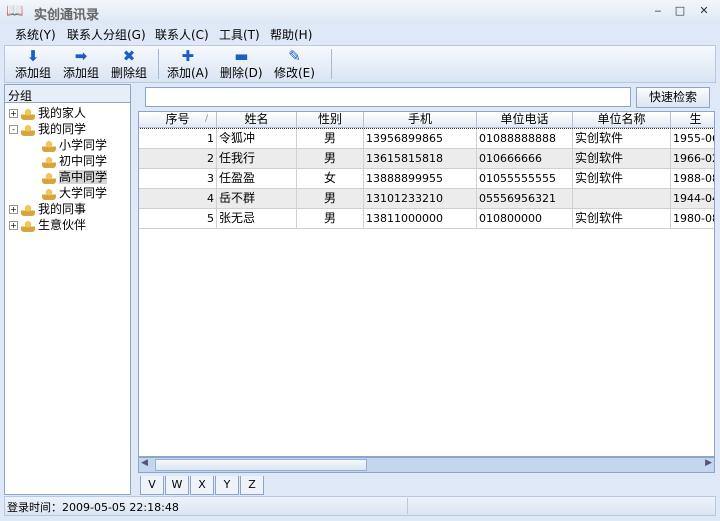 The height and width of the screenshot is (521, 720). What do you see at coordinates (692, 120) in the screenshot?
I see `column-header: 生` at bounding box center [692, 120].